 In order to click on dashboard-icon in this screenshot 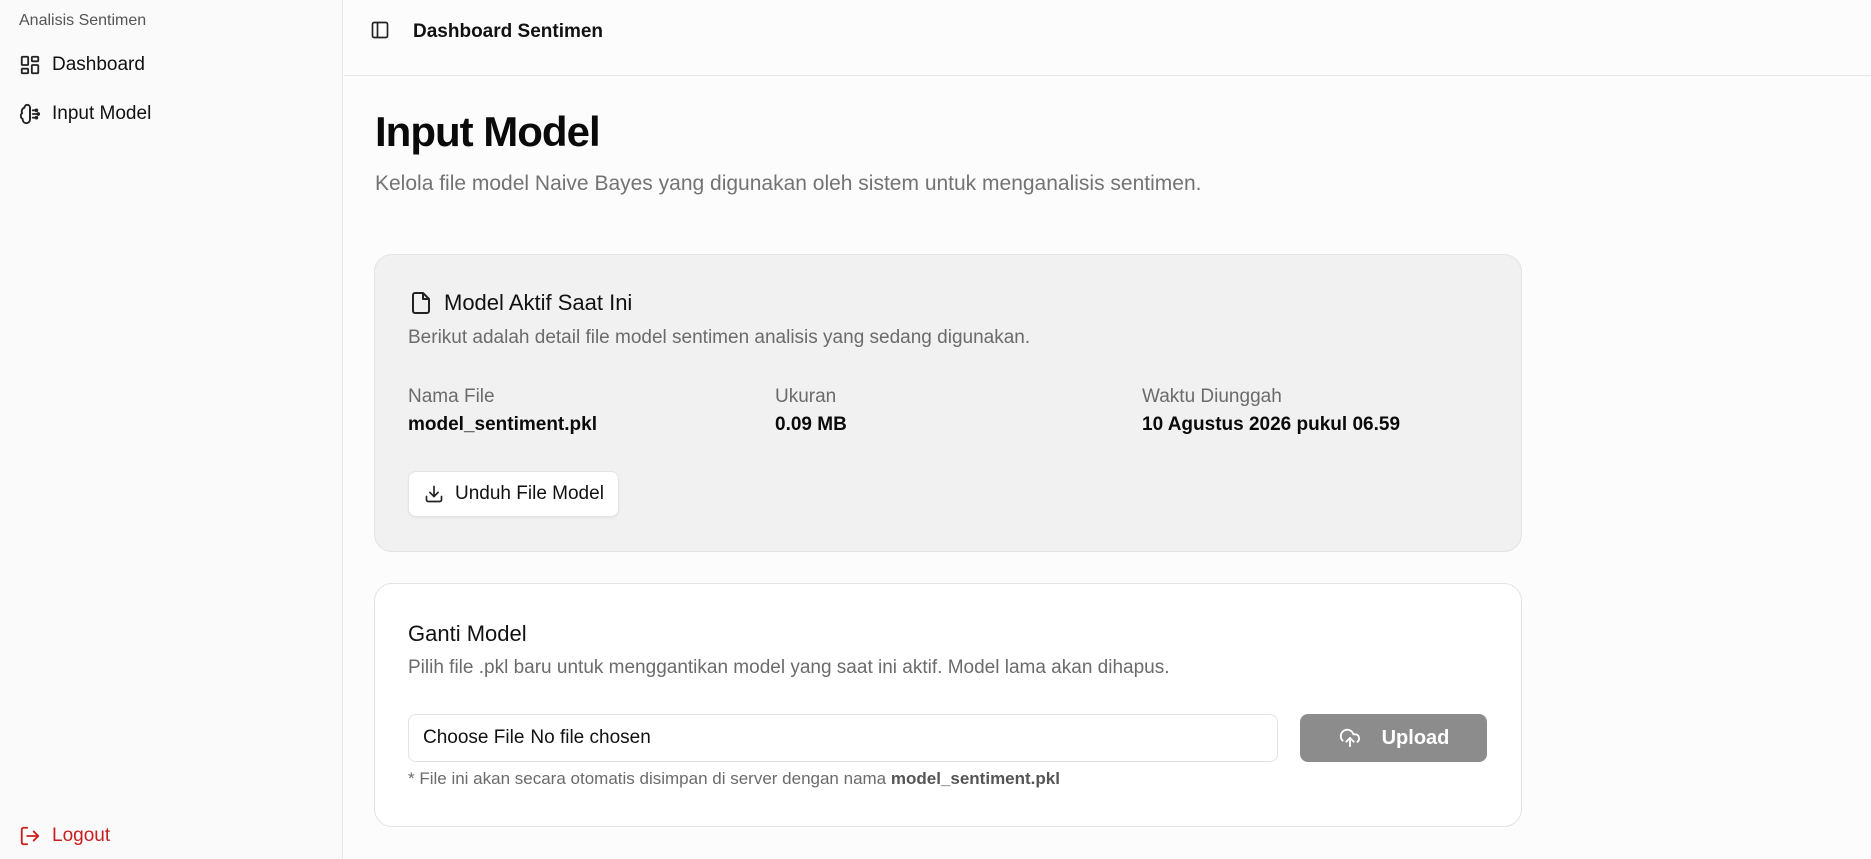, I will do `click(30, 65)`.